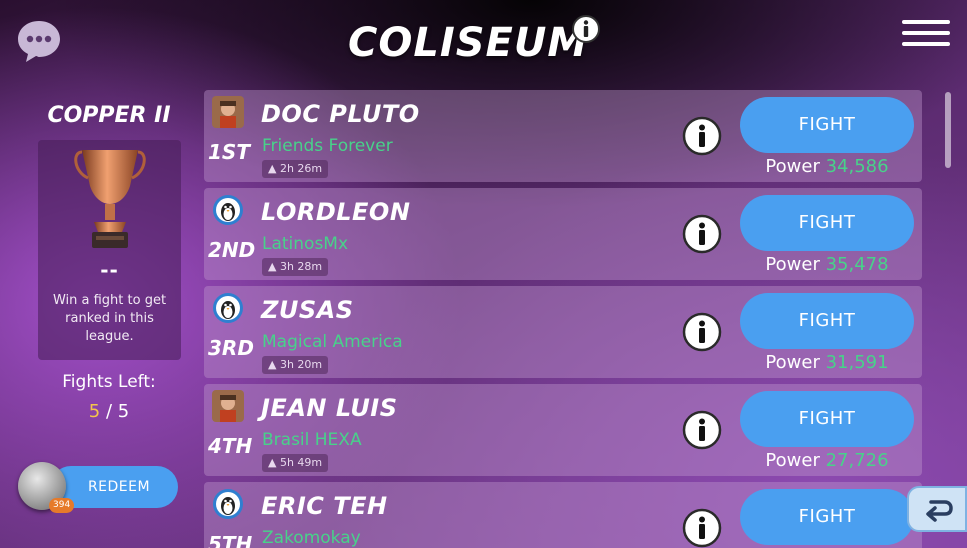 Image resolution: width=967 pixels, height=548 pixels. Describe the element at coordinates (926, 34) in the screenshot. I see `hamburger-menu-icon` at that location.